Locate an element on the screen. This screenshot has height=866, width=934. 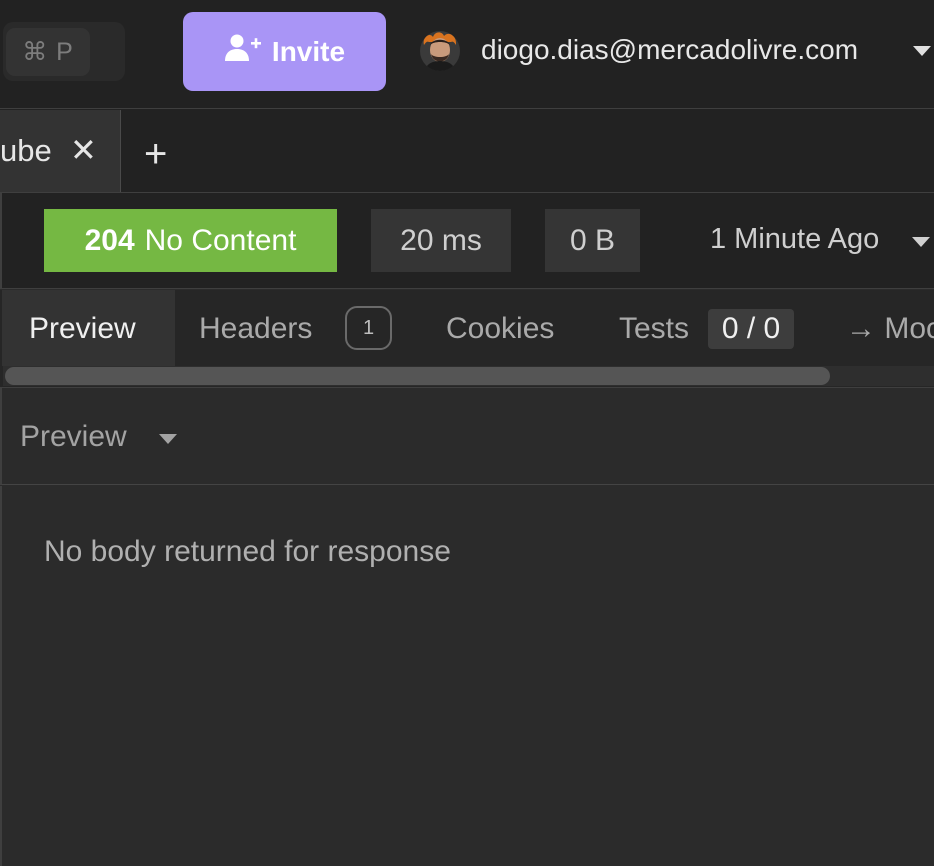
response-time-badge: 20 ms is located at coordinates (441, 240).